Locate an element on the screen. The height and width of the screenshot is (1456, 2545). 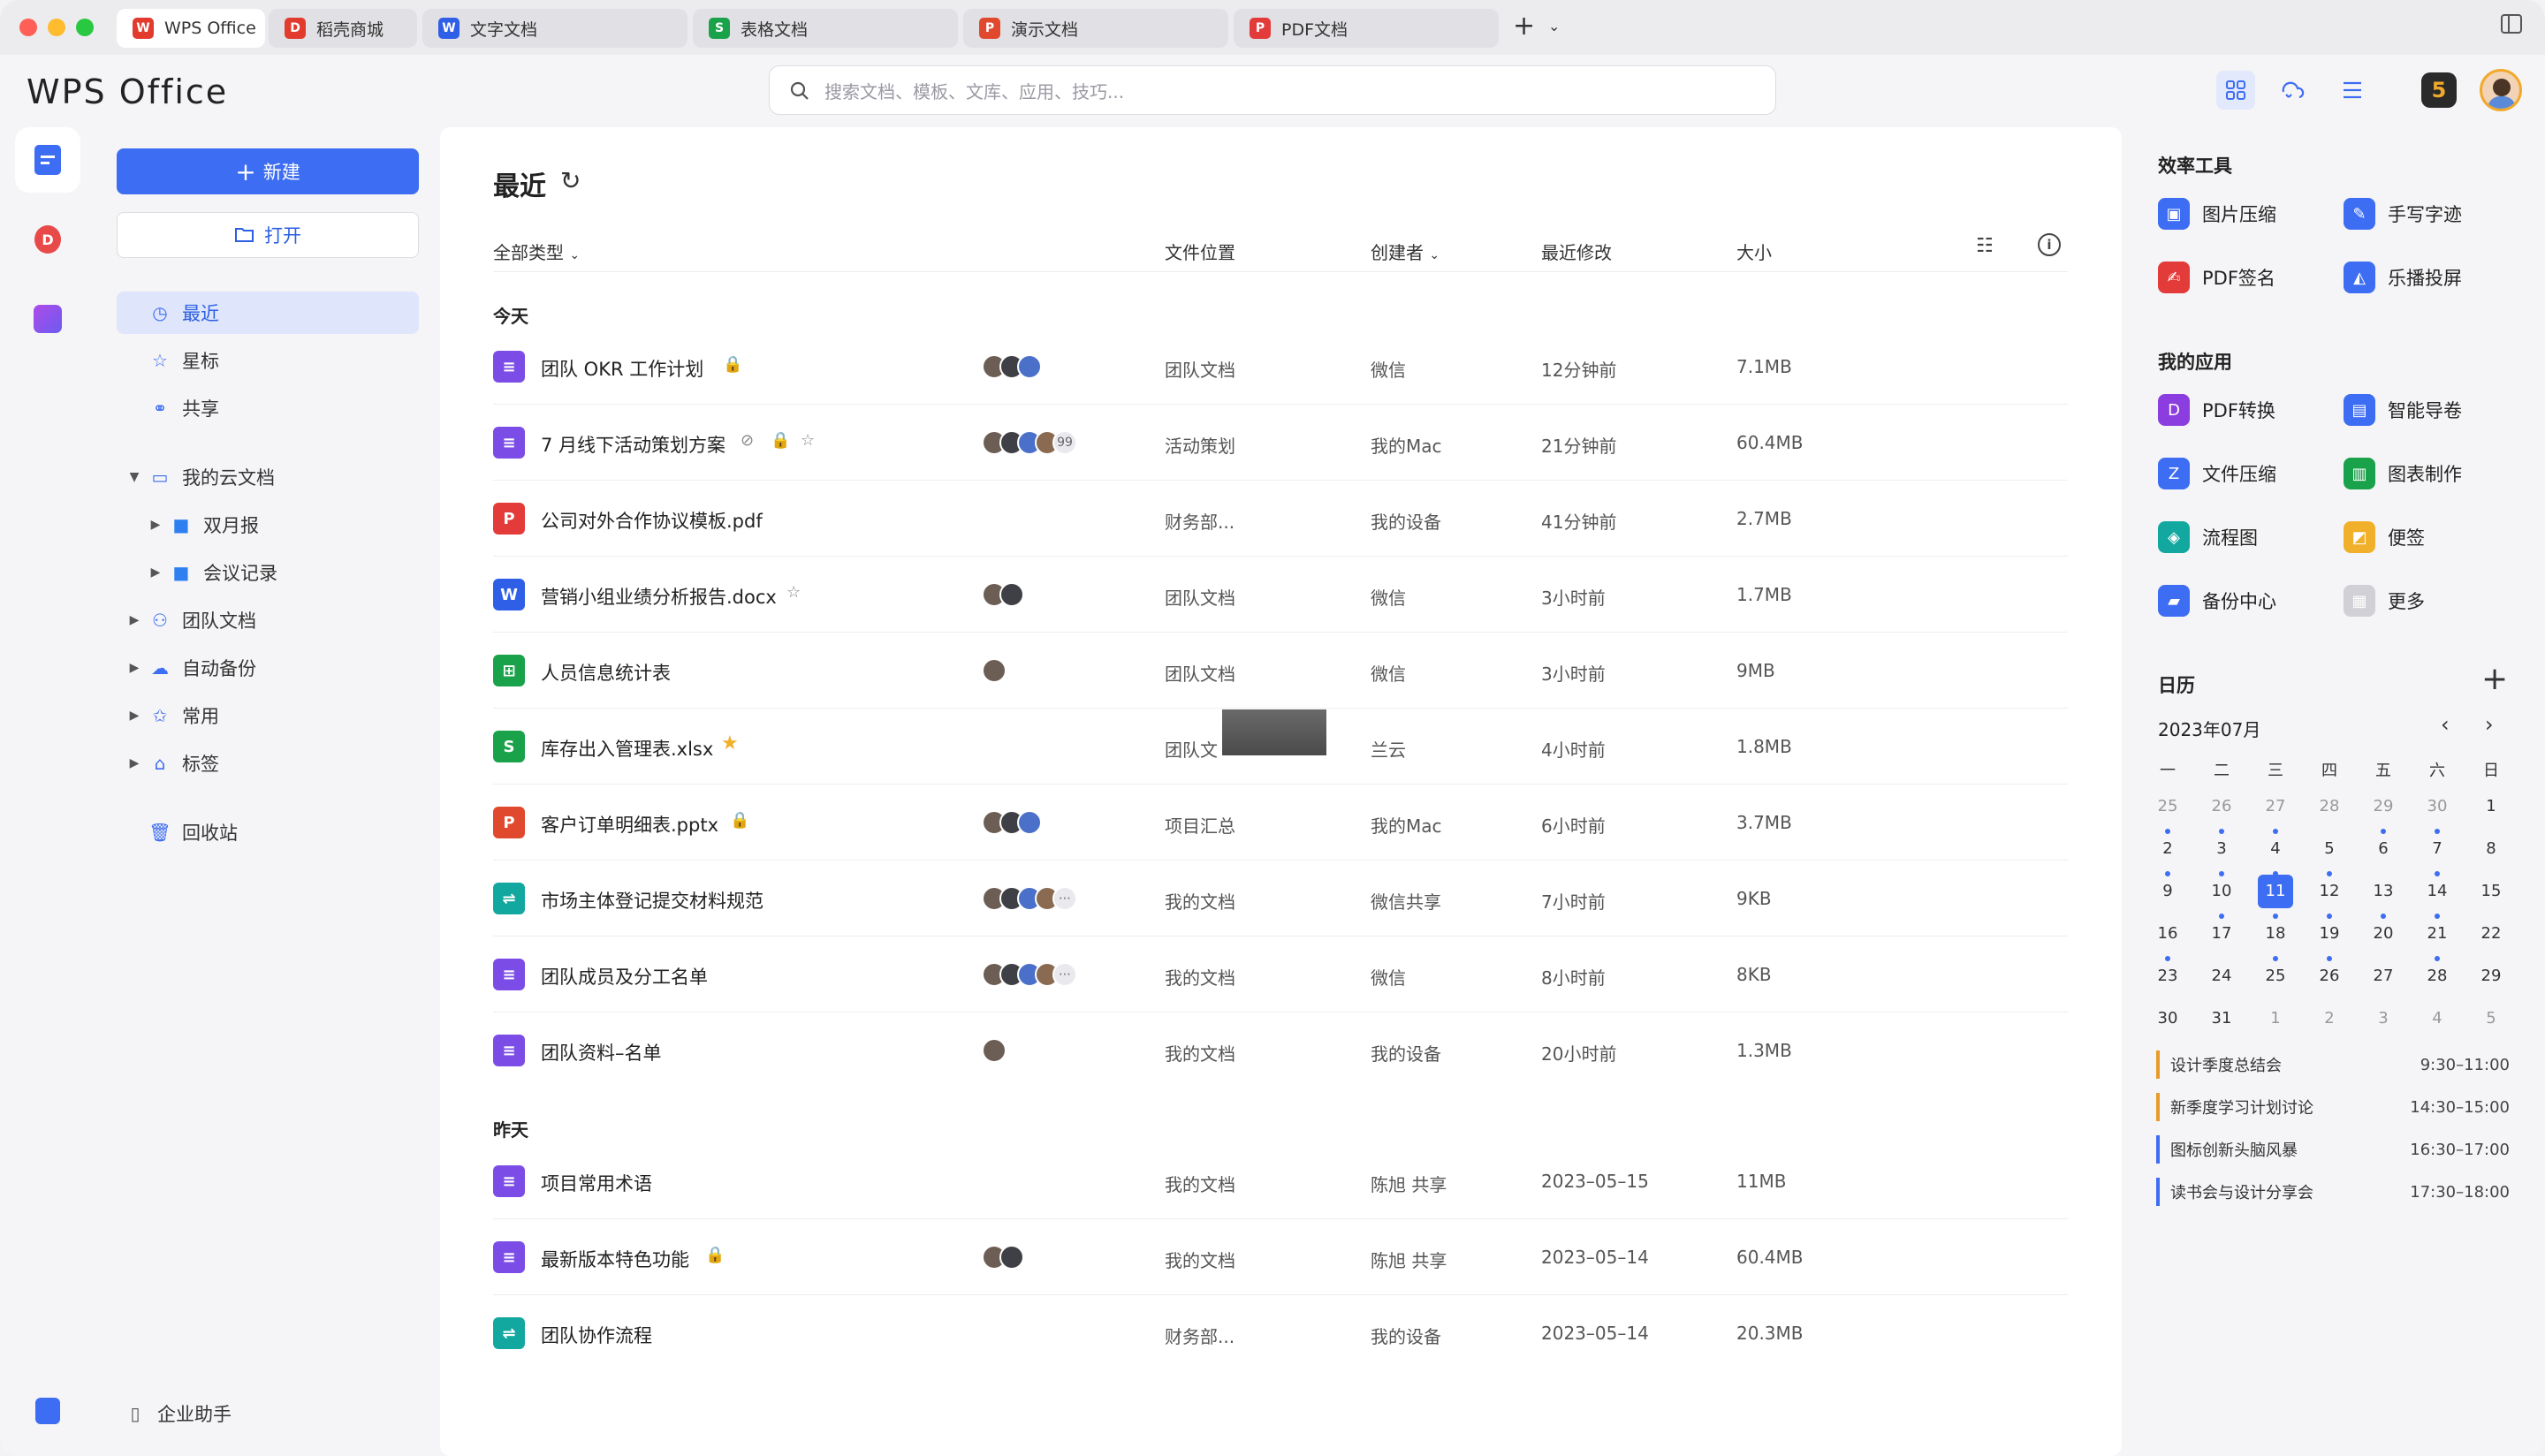
calendar-day: 31 is located at coordinates (2221, 1019).